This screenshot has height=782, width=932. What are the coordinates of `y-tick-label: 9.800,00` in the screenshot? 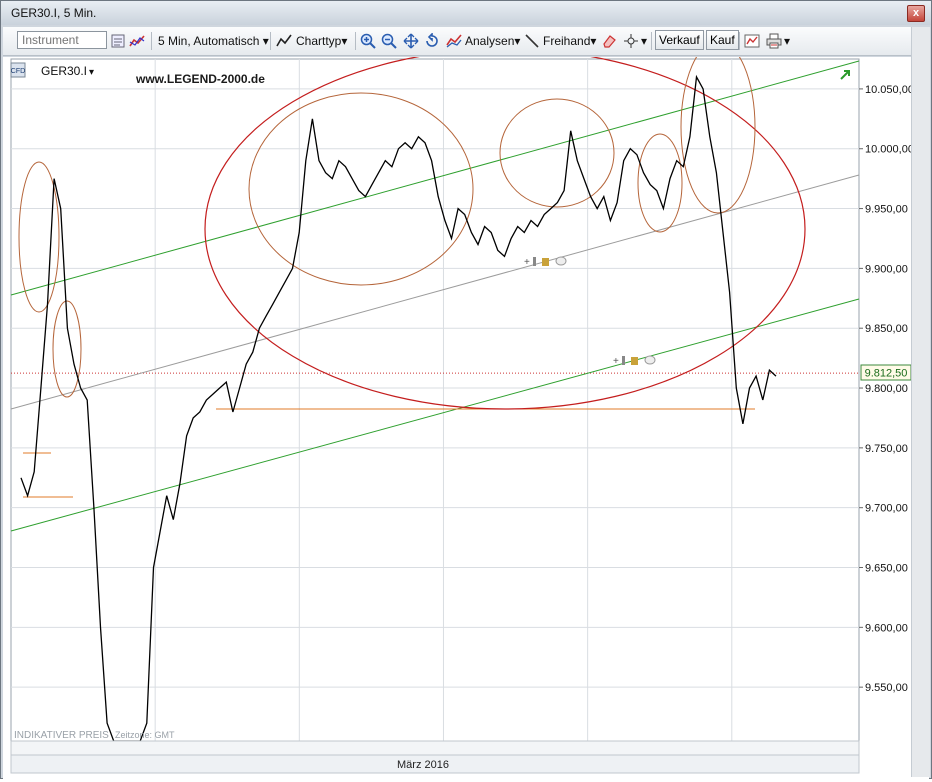 It's located at (886, 389).